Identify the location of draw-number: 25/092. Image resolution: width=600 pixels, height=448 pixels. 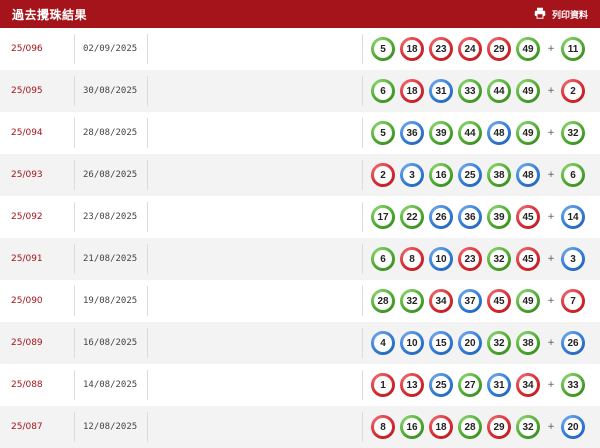
(37, 217).